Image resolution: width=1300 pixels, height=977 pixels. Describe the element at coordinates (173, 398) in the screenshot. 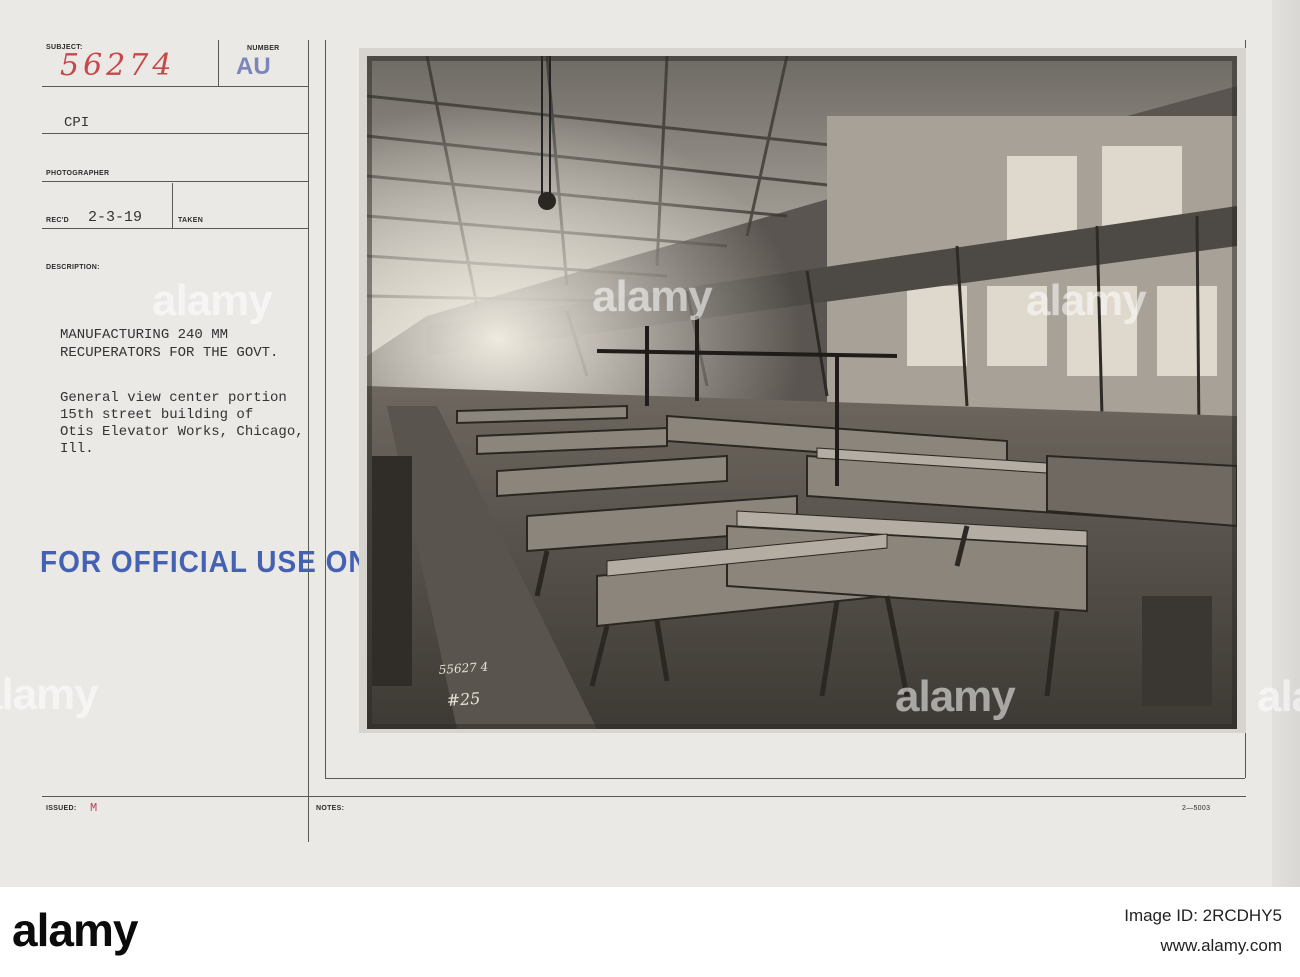

I see `detail-line-1: General view center portion` at that location.